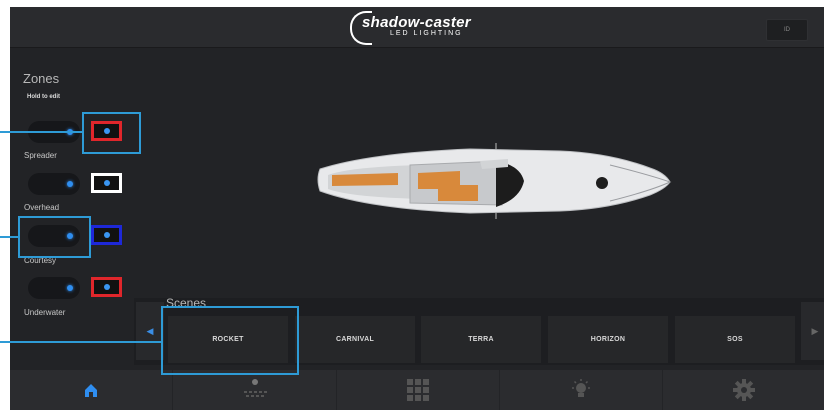 The height and width of the screenshot is (410, 828). I want to click on bulb-icon, so click(581, 388).